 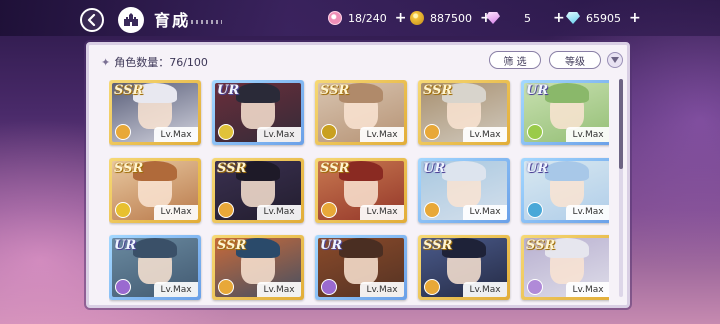 I want to click on resource-pink-gem: 5 +, so click(x=525, y=18).